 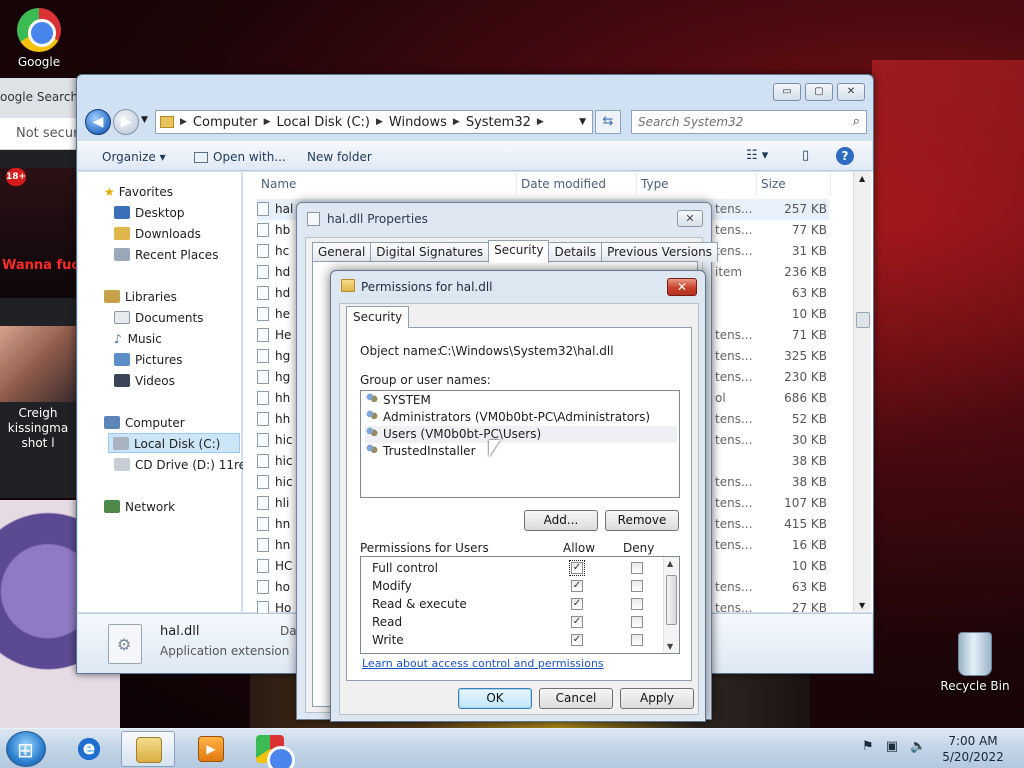 I want to click on browser-promo-text: Wanna fuck, so click(x=39, y=265).